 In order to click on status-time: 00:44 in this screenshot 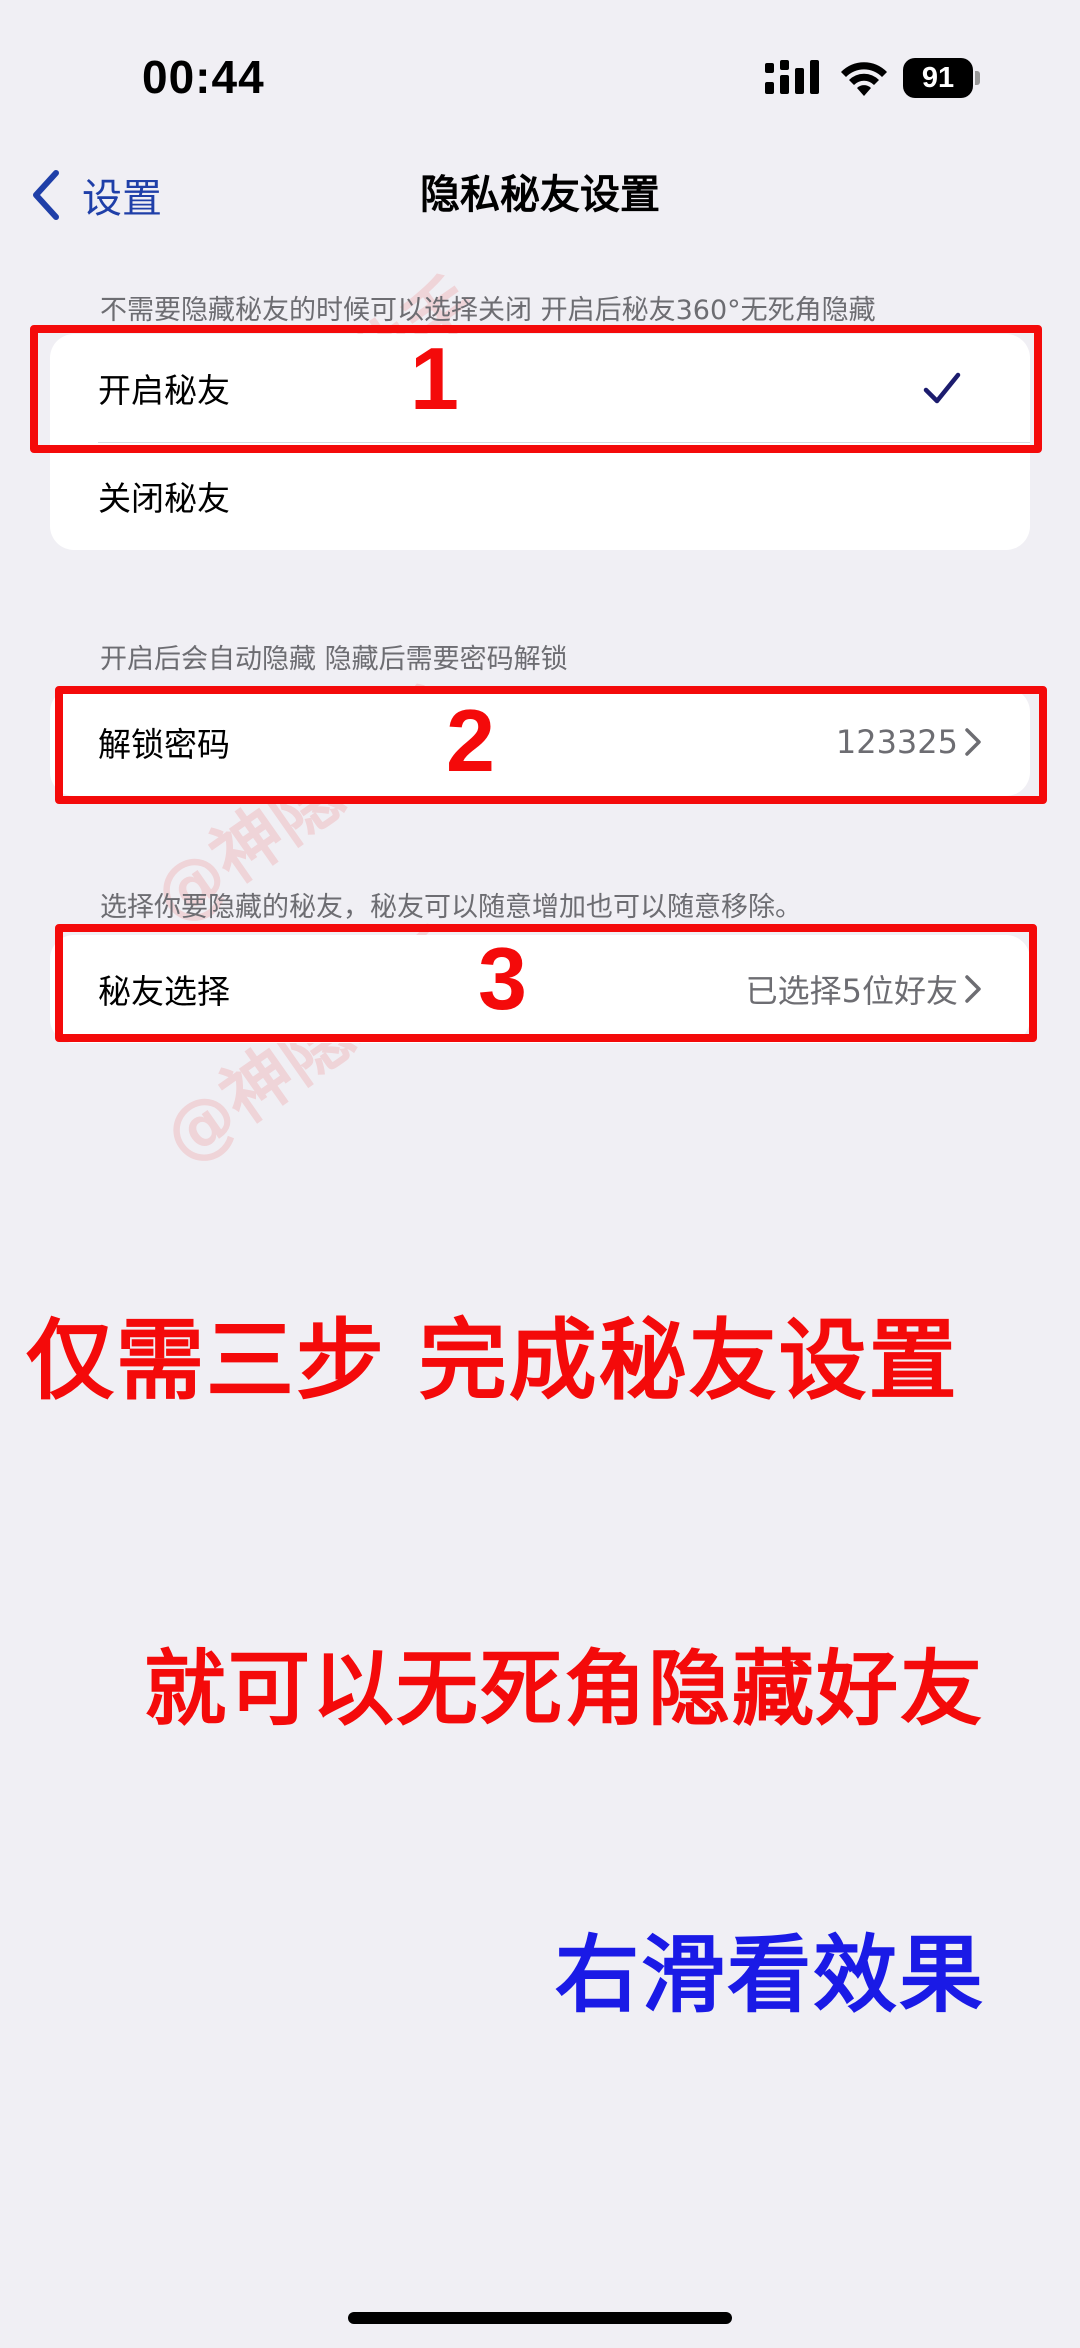, I will do `click(203, 77)`.